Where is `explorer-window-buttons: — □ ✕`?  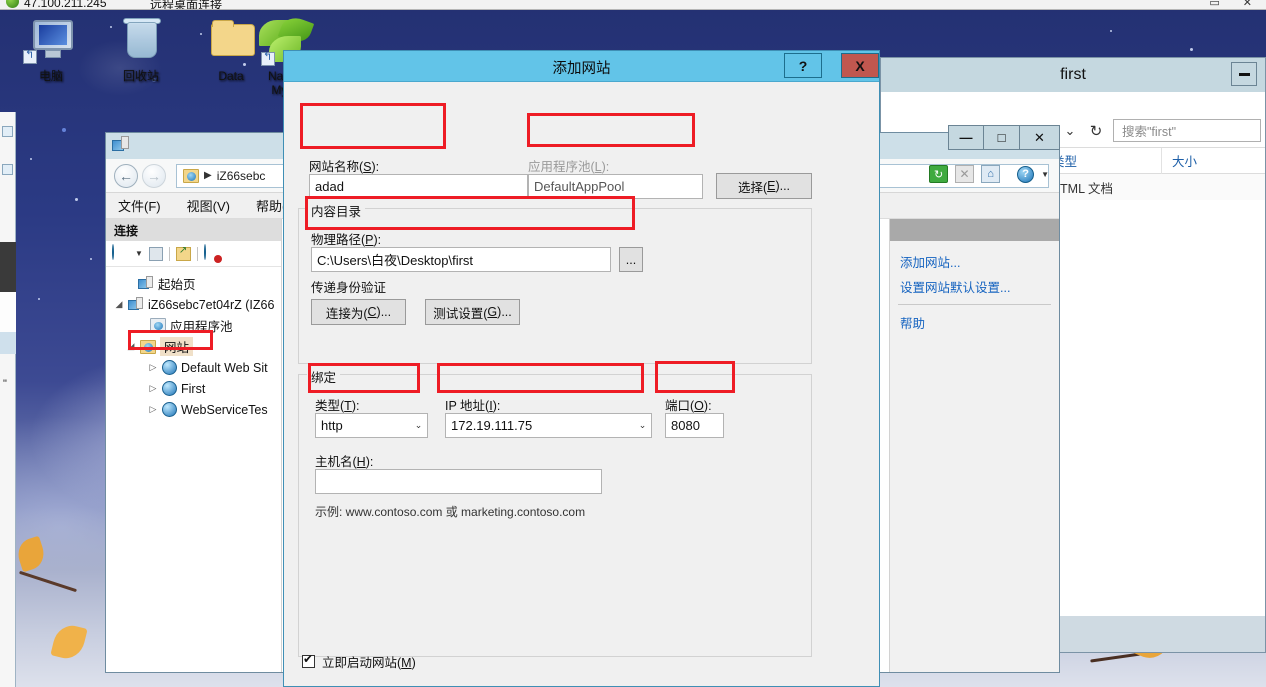
explorer-window-buttons: — □ ✕ is located at coordinates (1004, 137).